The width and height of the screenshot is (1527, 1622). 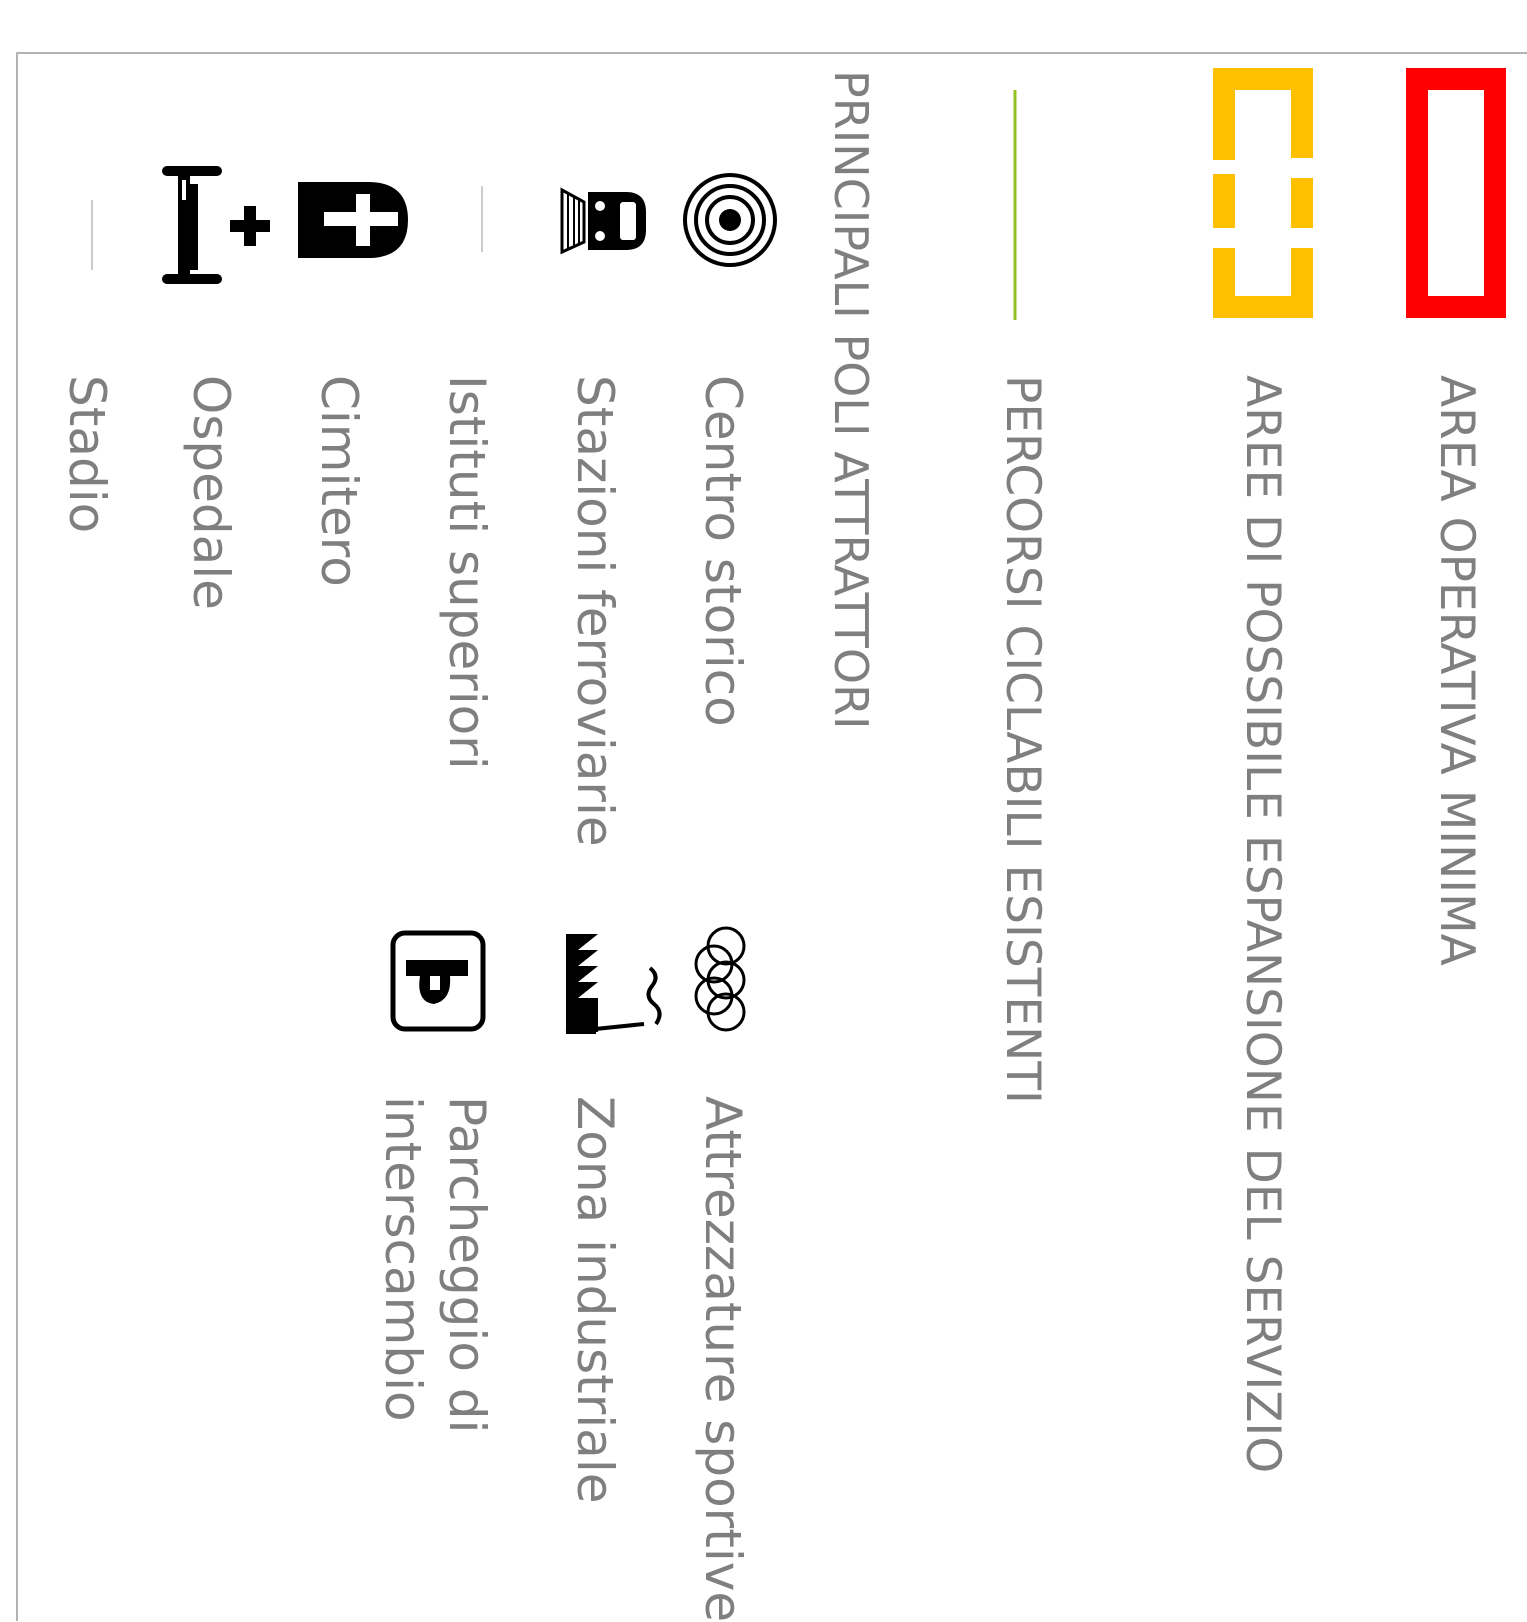 I want to click on parking-icon, so click(x=438, y=981).